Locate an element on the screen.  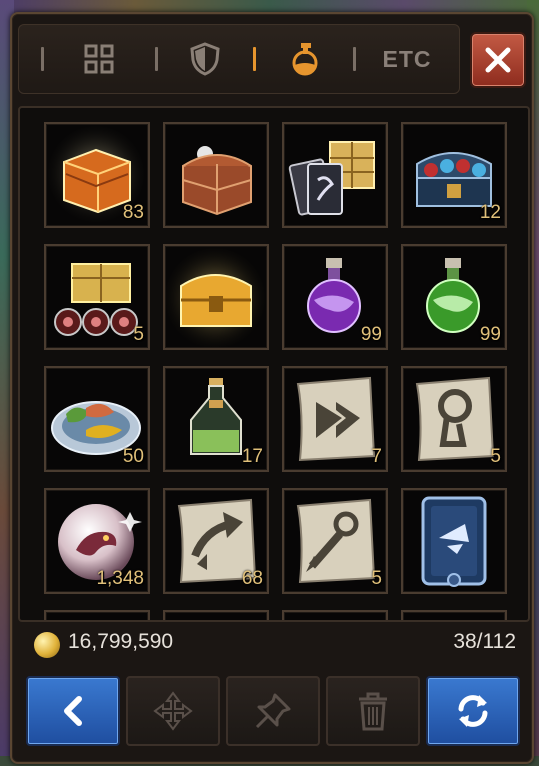
blue-card-icon is located at coordinates (454, 541).